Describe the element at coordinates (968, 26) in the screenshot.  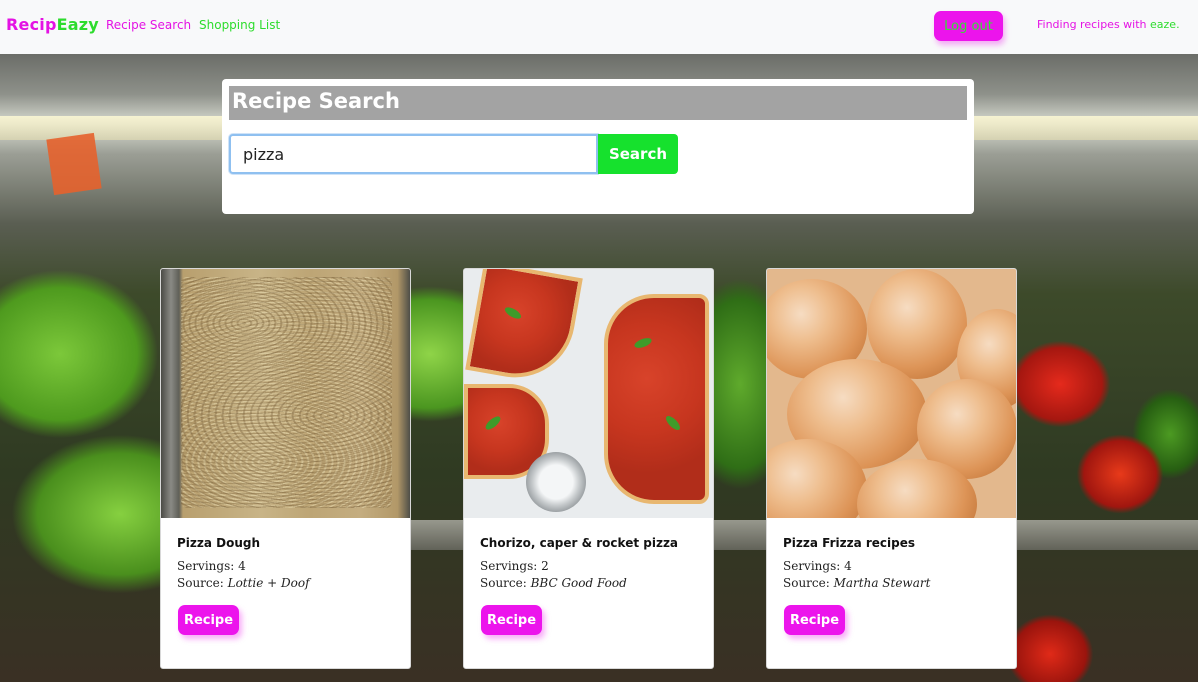
I see `logout-button: Log out` at that location.